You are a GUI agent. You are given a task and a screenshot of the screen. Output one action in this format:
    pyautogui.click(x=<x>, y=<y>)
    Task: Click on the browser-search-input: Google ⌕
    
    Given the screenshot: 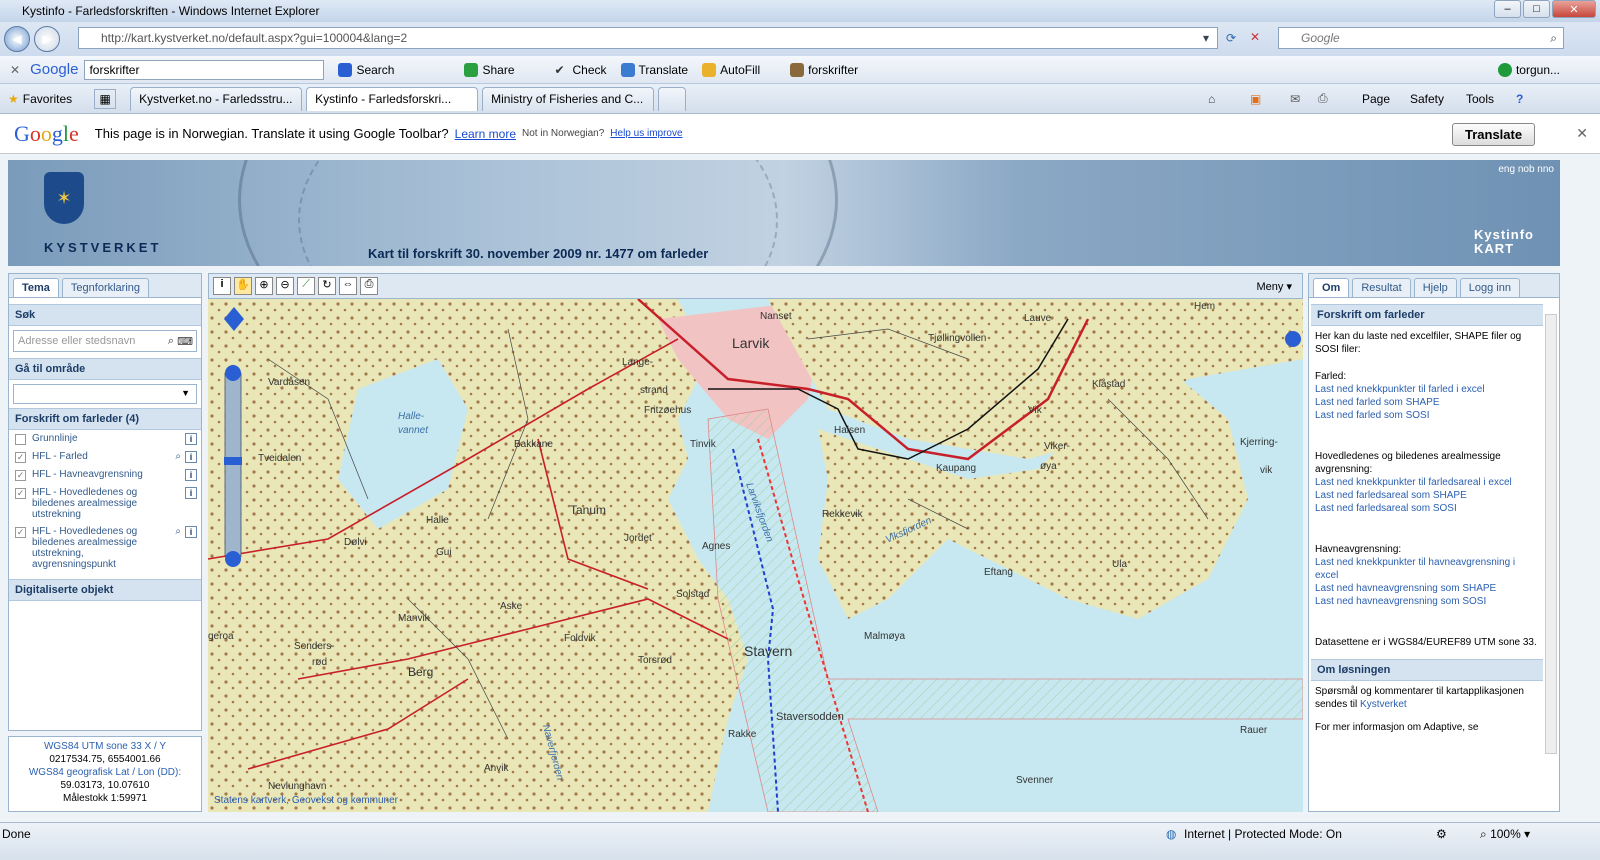 What is the action you would take?
    pyautogui.click(x=1421, y=38)
    